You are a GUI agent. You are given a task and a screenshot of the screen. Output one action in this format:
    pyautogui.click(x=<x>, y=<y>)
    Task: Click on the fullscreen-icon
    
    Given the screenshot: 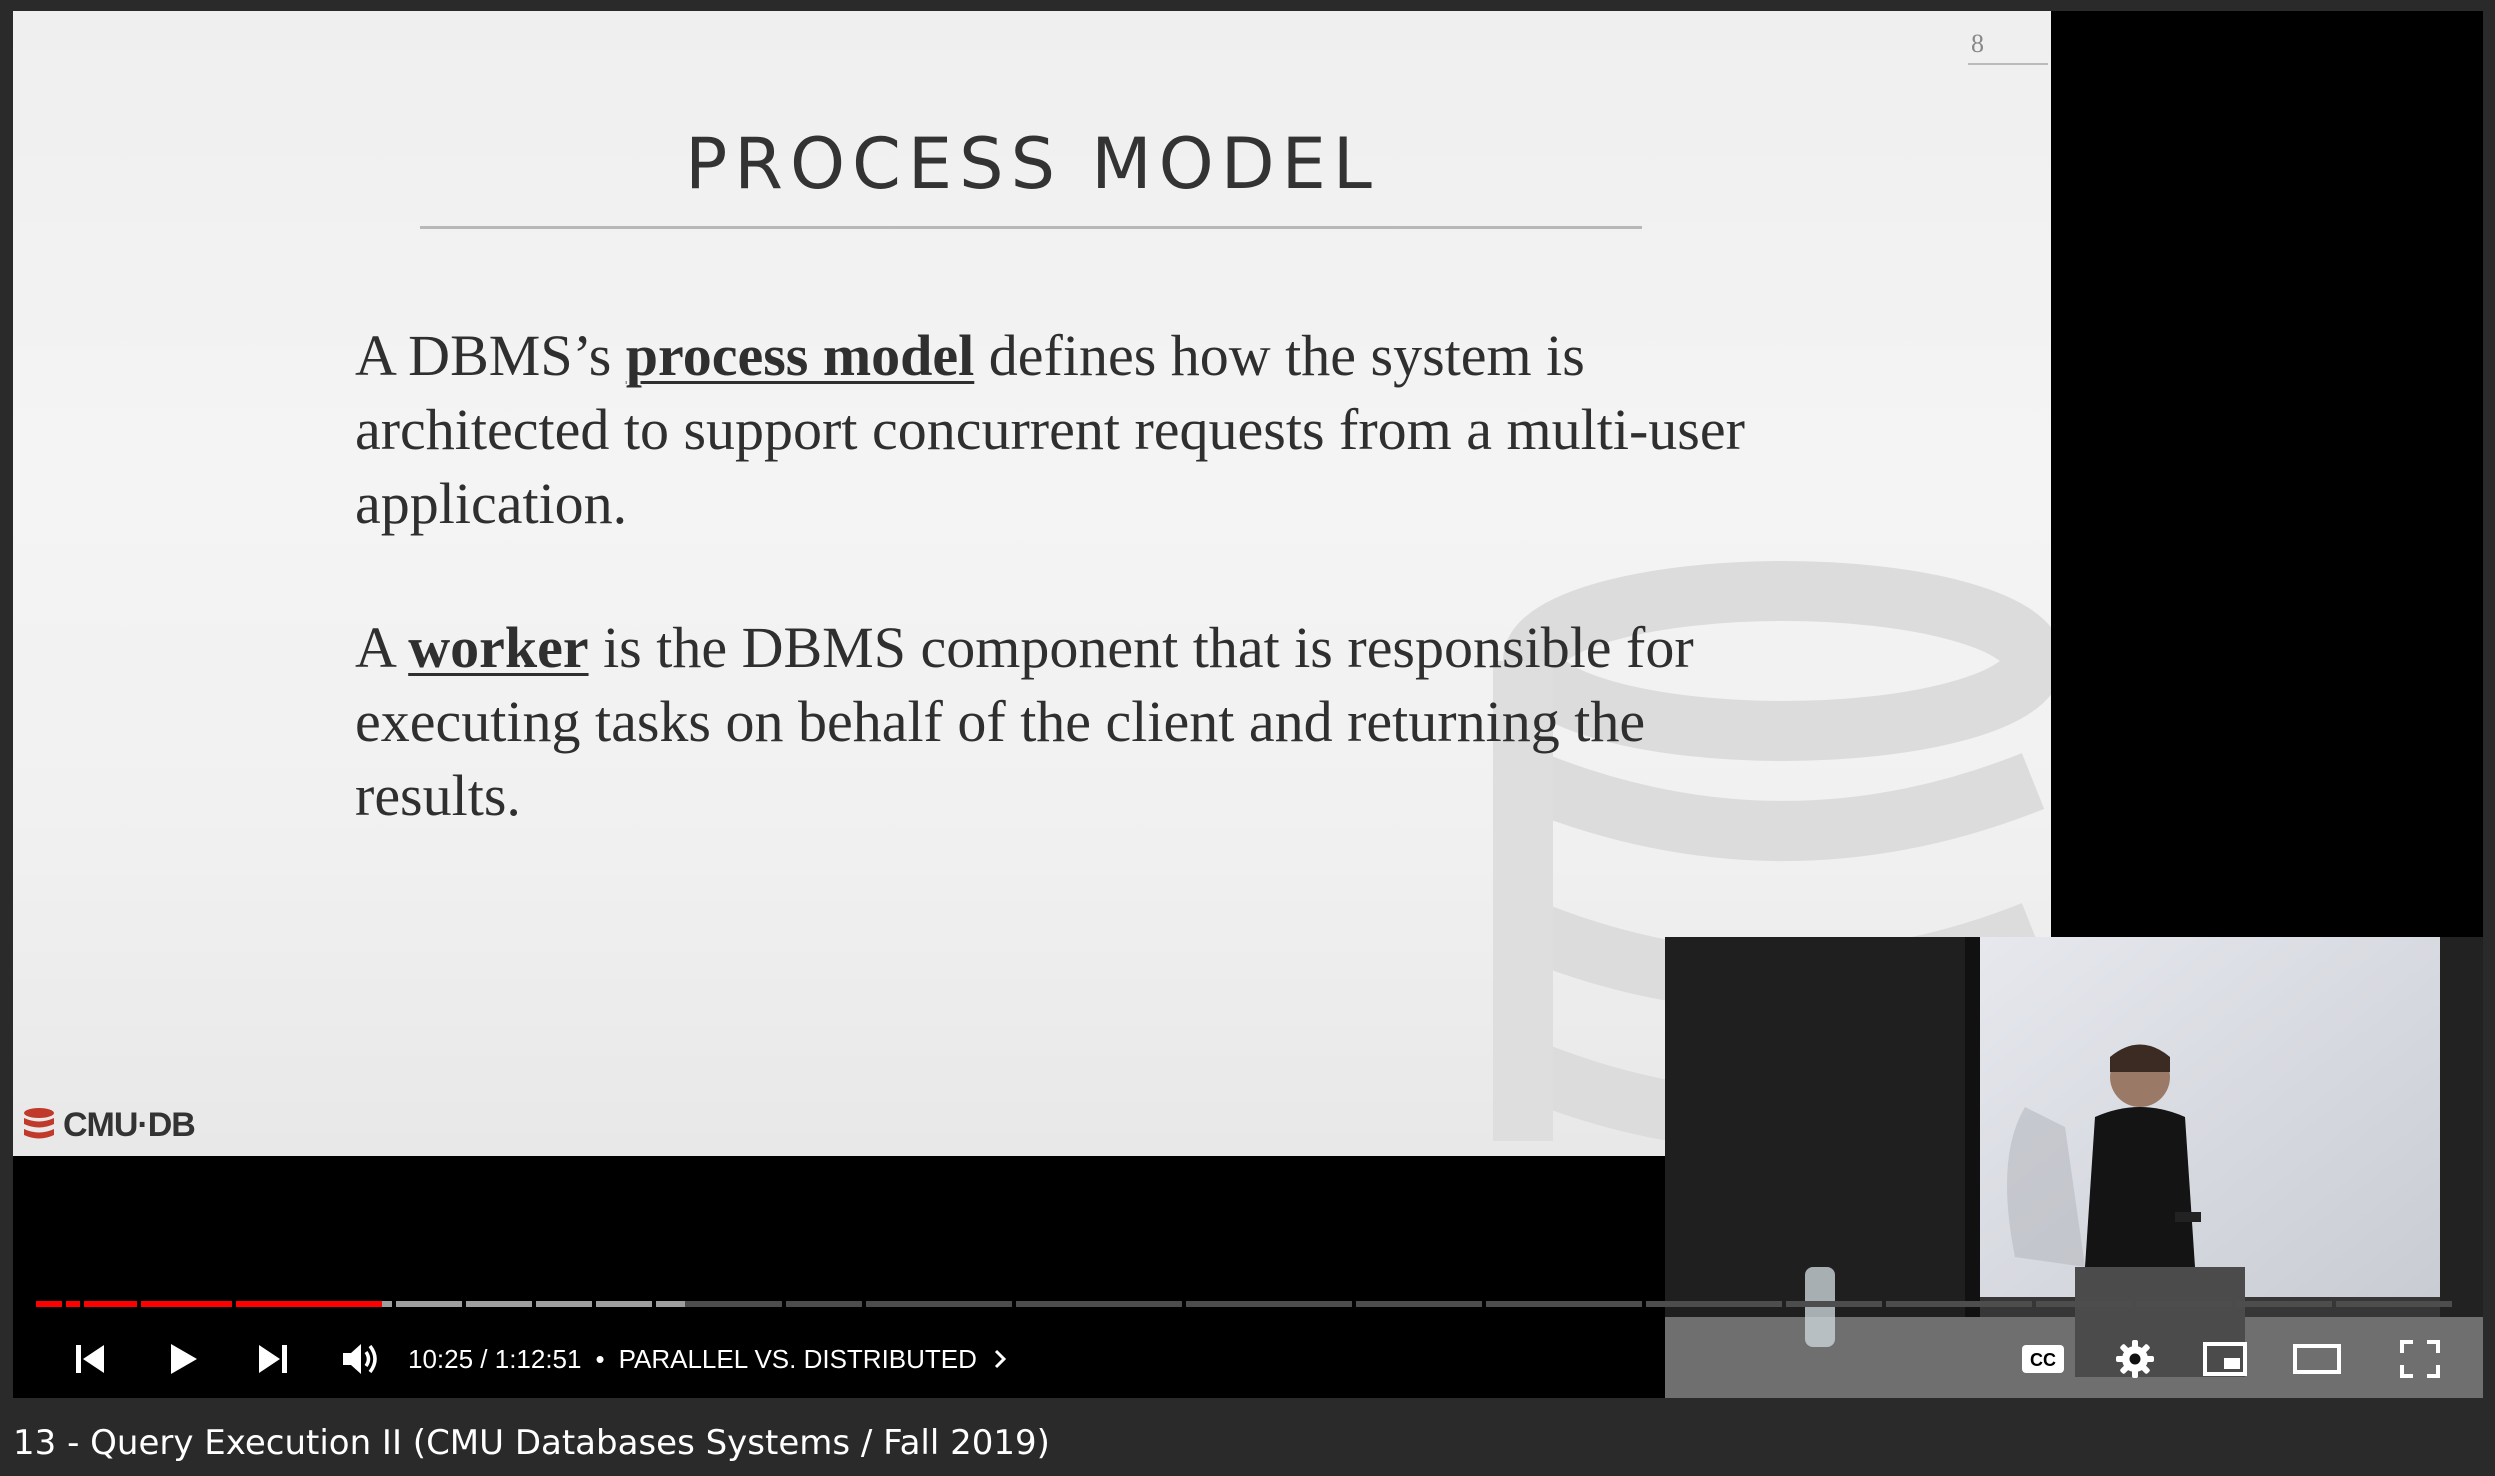 What is the action you would take?
    pyautogui.click(x=2420, y=1358)
    